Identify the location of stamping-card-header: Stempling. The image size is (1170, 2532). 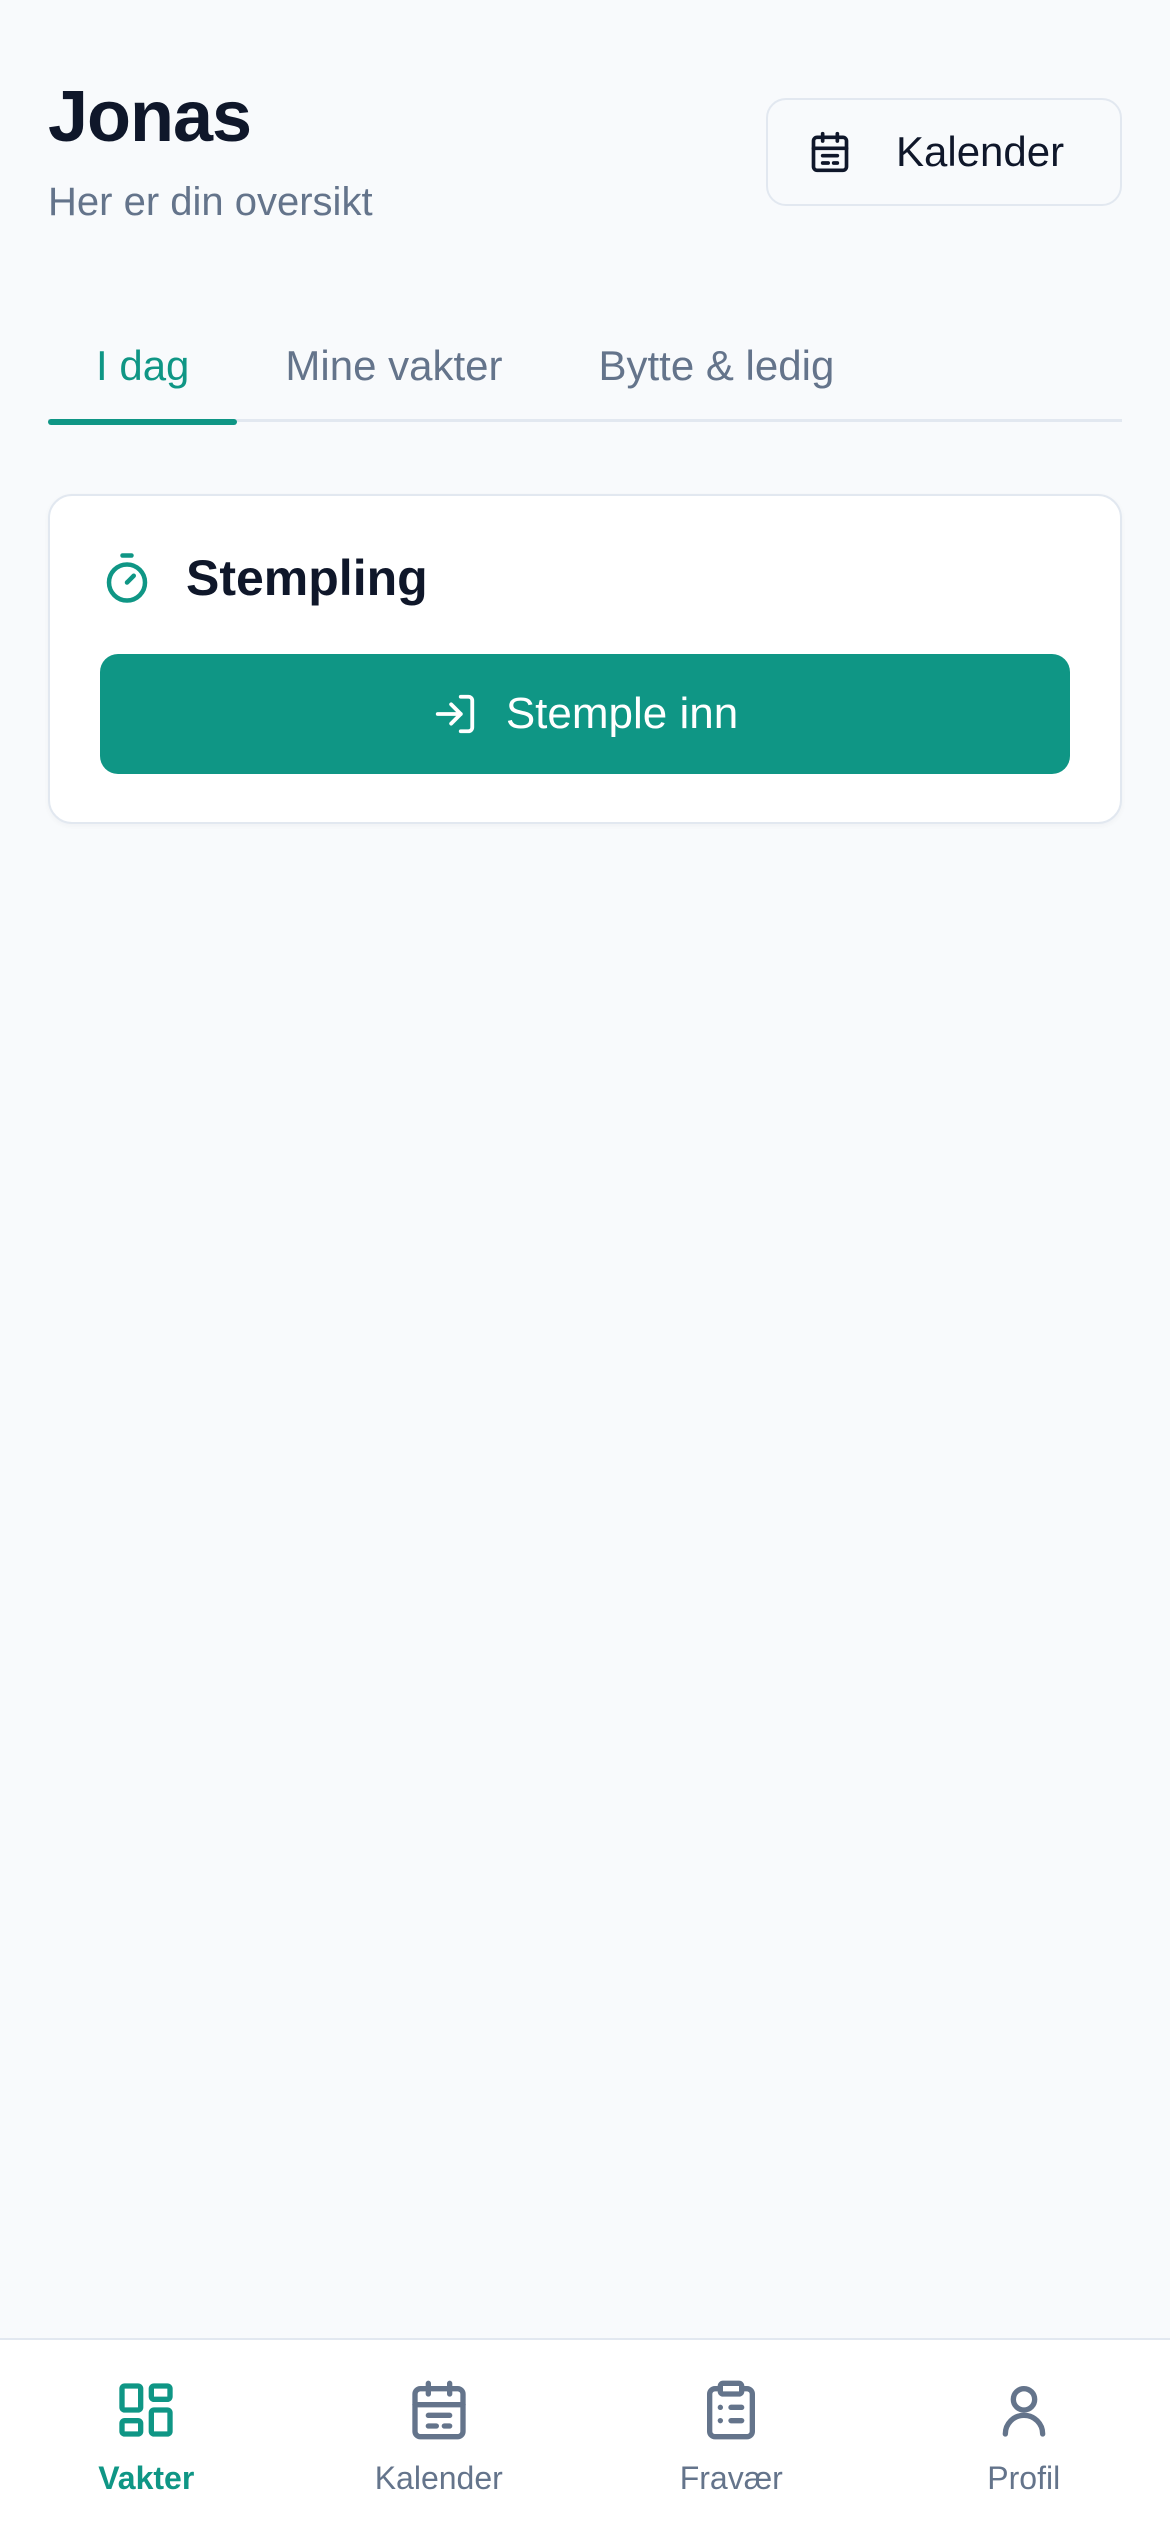
(264, 578).